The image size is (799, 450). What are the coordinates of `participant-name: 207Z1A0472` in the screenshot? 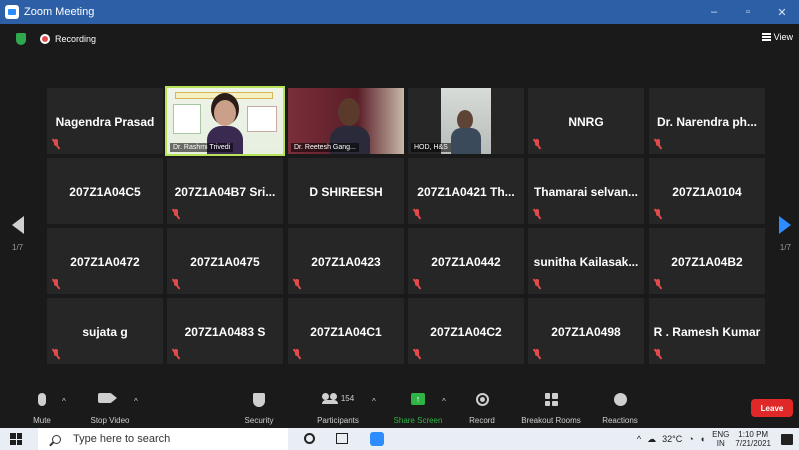 It's located at (105, 262).